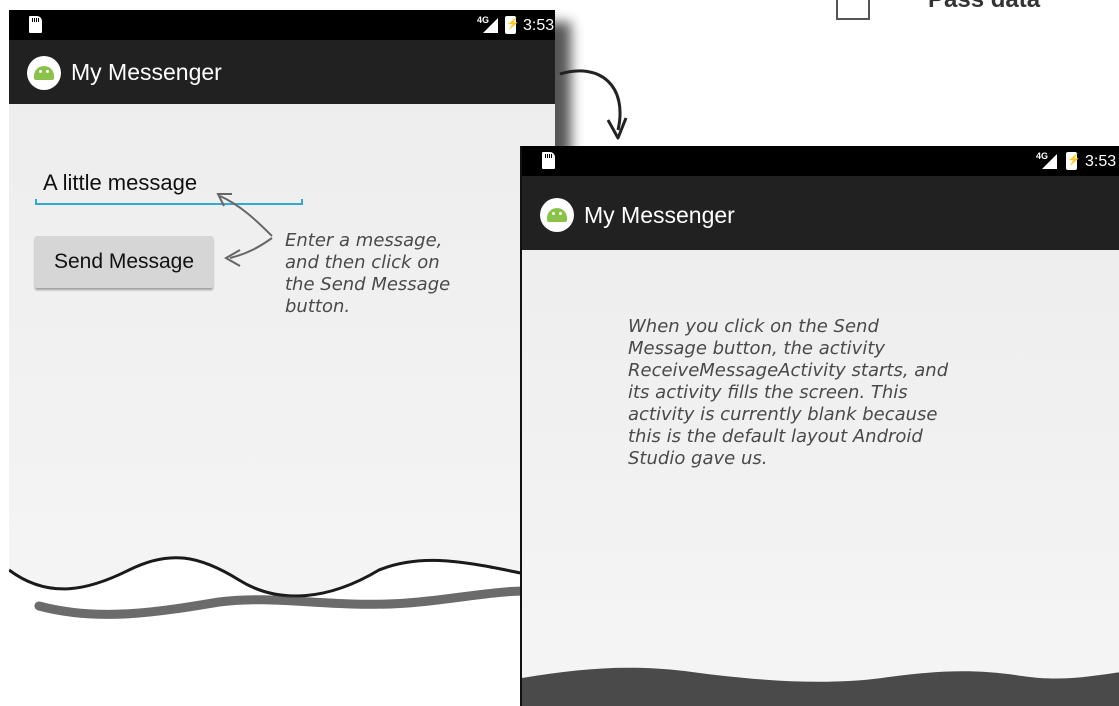  What do you see at coordinates (984, 7) in the screenshot?
I see `corner-caption: Pass data` at bounding box center [984, 7].